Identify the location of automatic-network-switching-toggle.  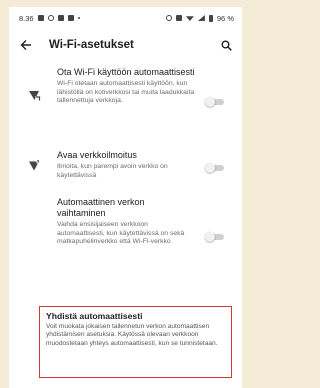
(215, 237).